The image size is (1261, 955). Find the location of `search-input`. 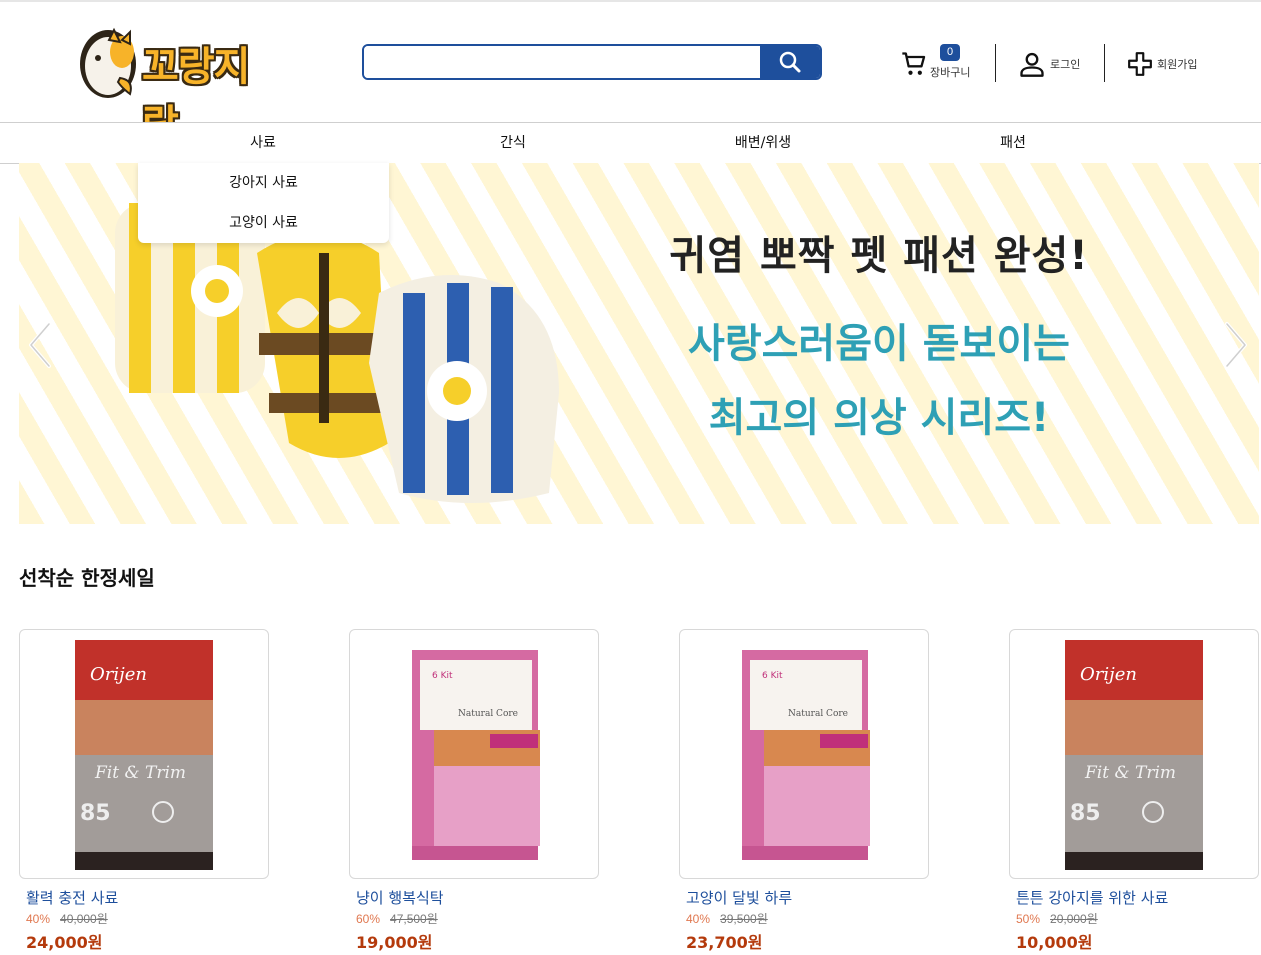

search-input is located at coordinates (563, 62).